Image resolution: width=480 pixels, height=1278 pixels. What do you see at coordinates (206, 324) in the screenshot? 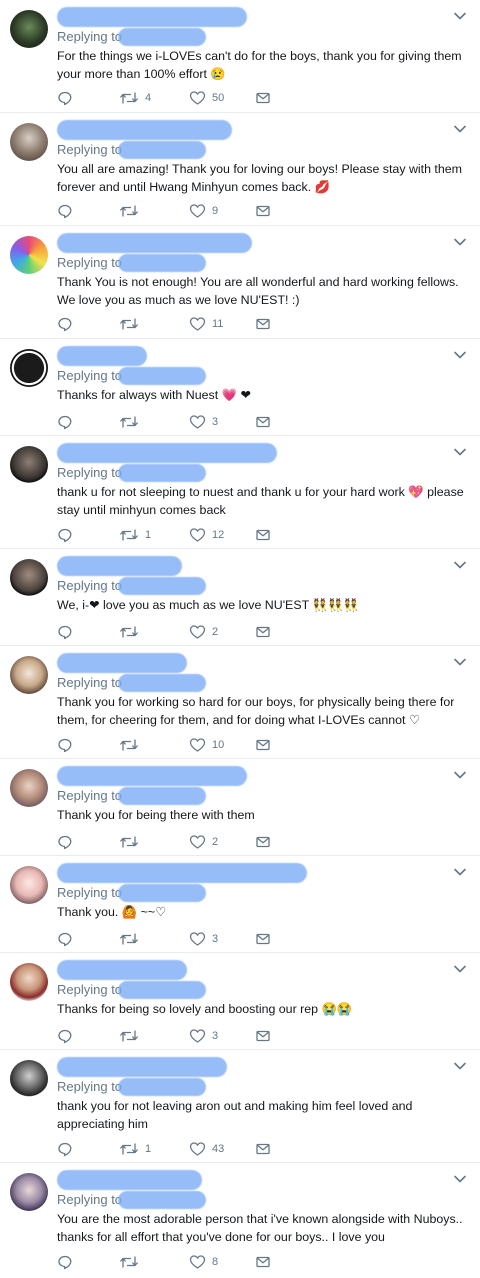
I see `like-button: 11` at bounding box center [206, 324].